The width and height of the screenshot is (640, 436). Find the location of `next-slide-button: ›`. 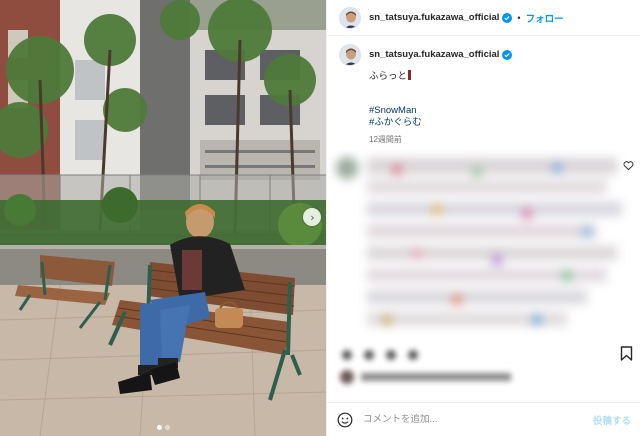

next-slide-button: › is located at coordinates (312, 217).